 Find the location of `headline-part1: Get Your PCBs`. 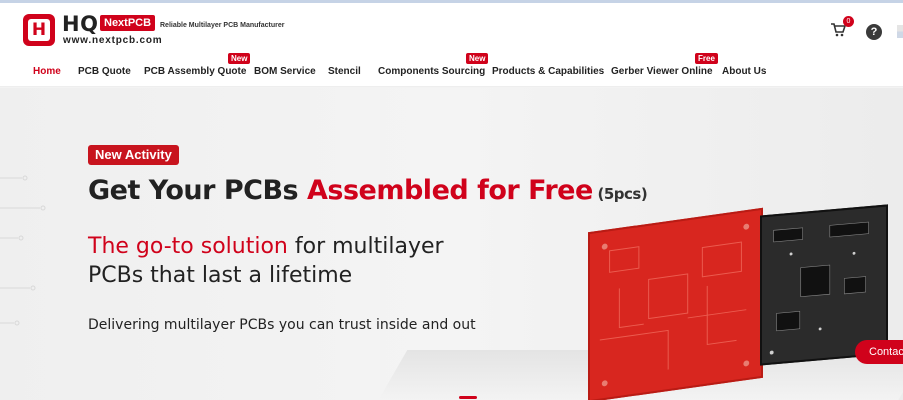

headline-part1: Get Your PCBs is located at coordinates (197, 190).